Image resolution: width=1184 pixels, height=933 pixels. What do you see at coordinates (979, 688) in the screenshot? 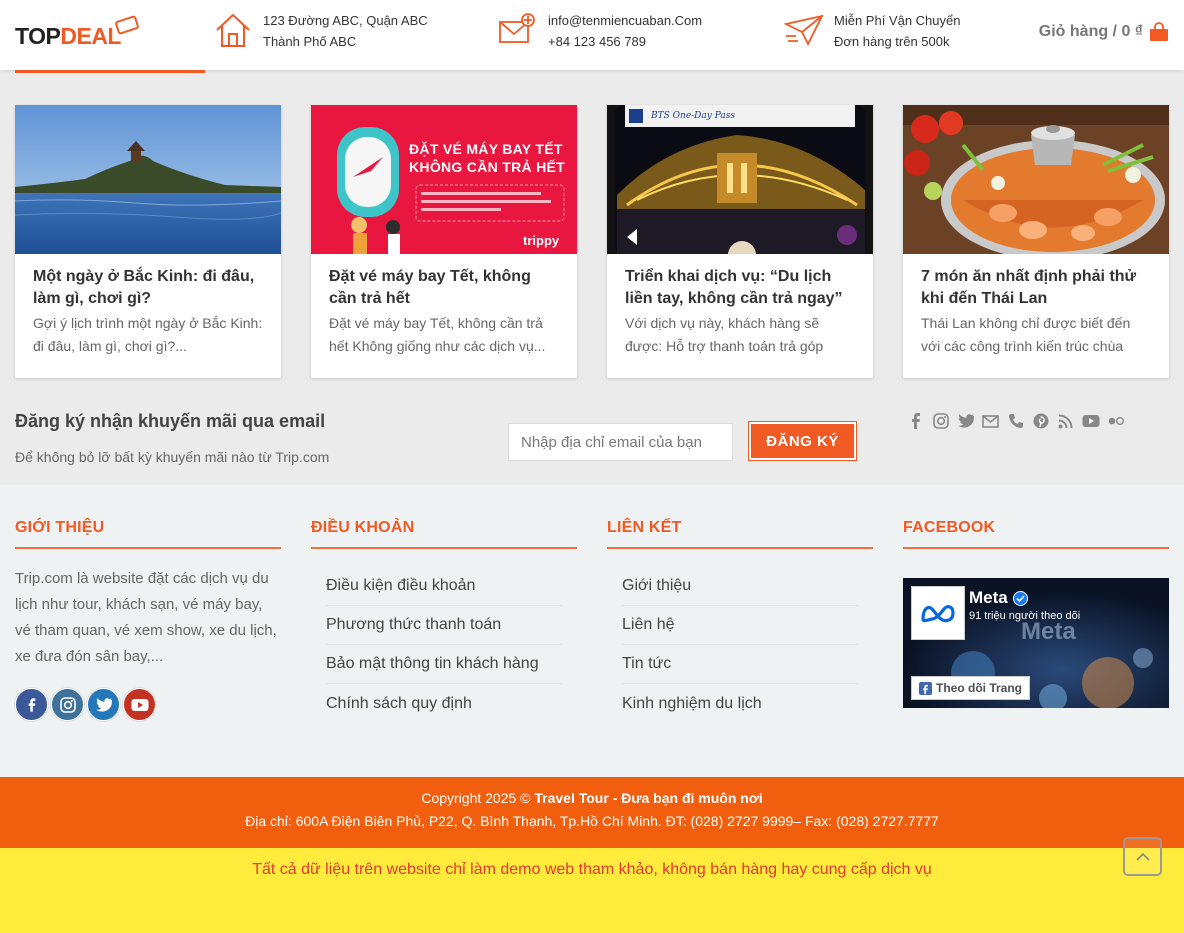
I see `fb-follow-label: Theo dõi Trang` at bounding box center [979, 688].